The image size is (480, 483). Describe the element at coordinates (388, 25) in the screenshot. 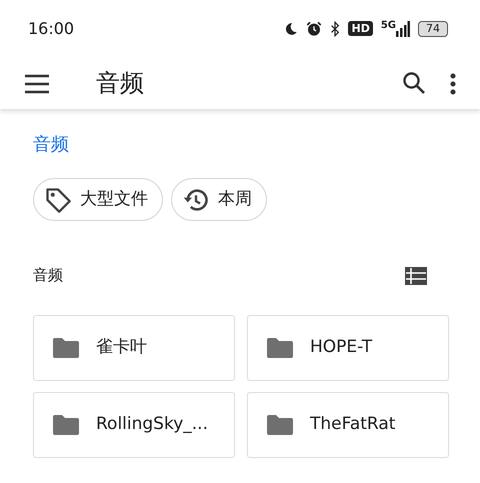

I see `network-type: 5G` at that location.